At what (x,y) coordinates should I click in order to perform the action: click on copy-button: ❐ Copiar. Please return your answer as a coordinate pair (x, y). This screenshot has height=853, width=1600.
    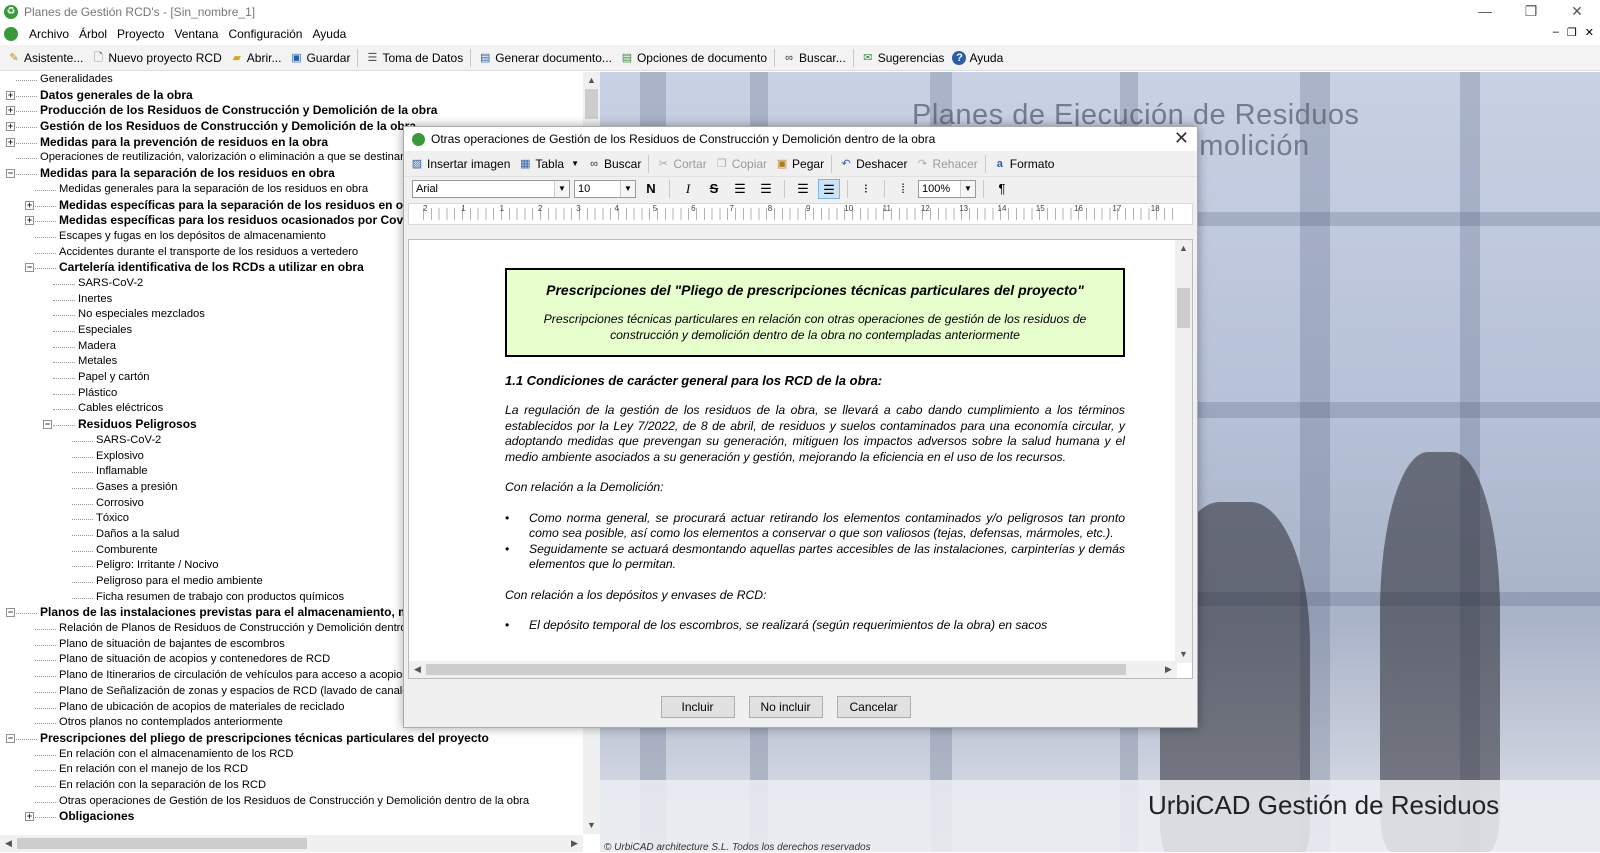
    Looking at the image, I should click on (741, 164).